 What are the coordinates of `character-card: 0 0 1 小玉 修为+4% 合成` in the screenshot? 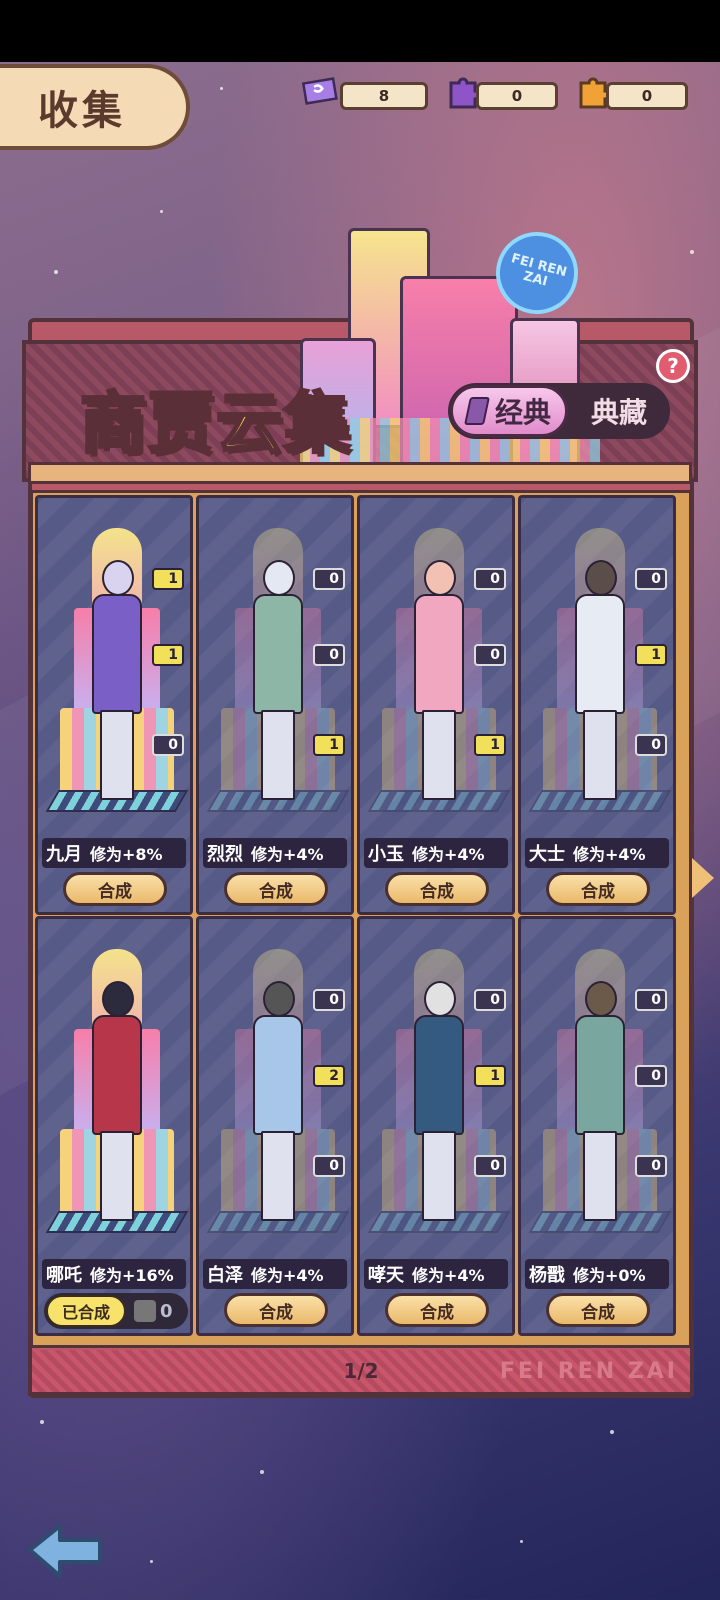 It's located at (436, 705).